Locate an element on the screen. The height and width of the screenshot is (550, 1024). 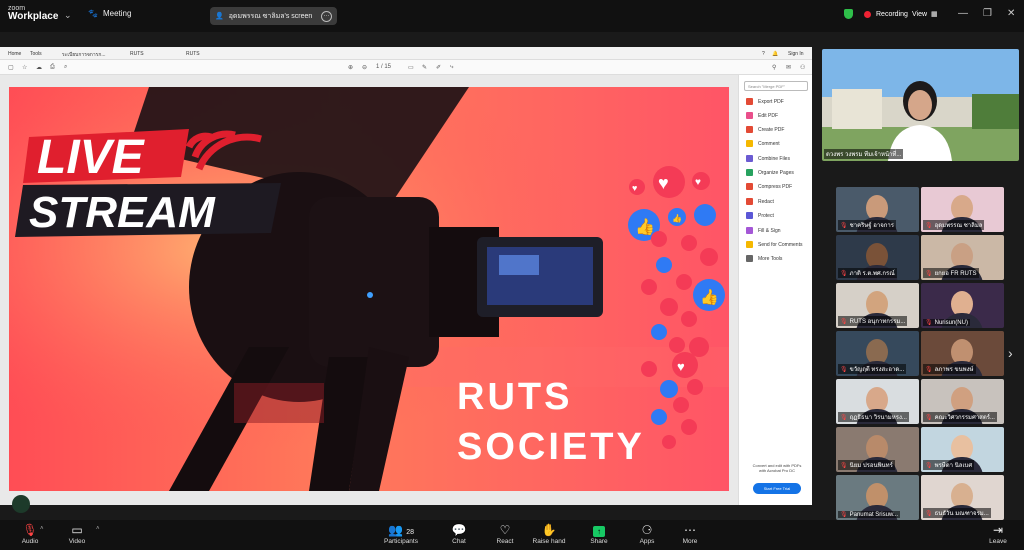
tab-document-2: RUTS is located at coordinates (137, 54).